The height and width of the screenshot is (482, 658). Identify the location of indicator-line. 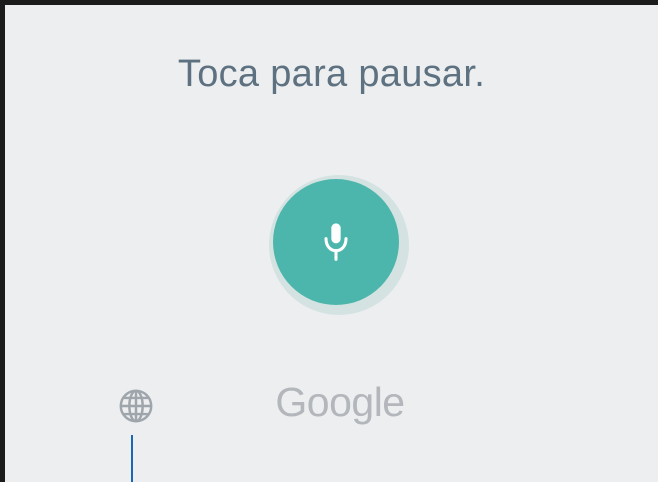
(132, 458).